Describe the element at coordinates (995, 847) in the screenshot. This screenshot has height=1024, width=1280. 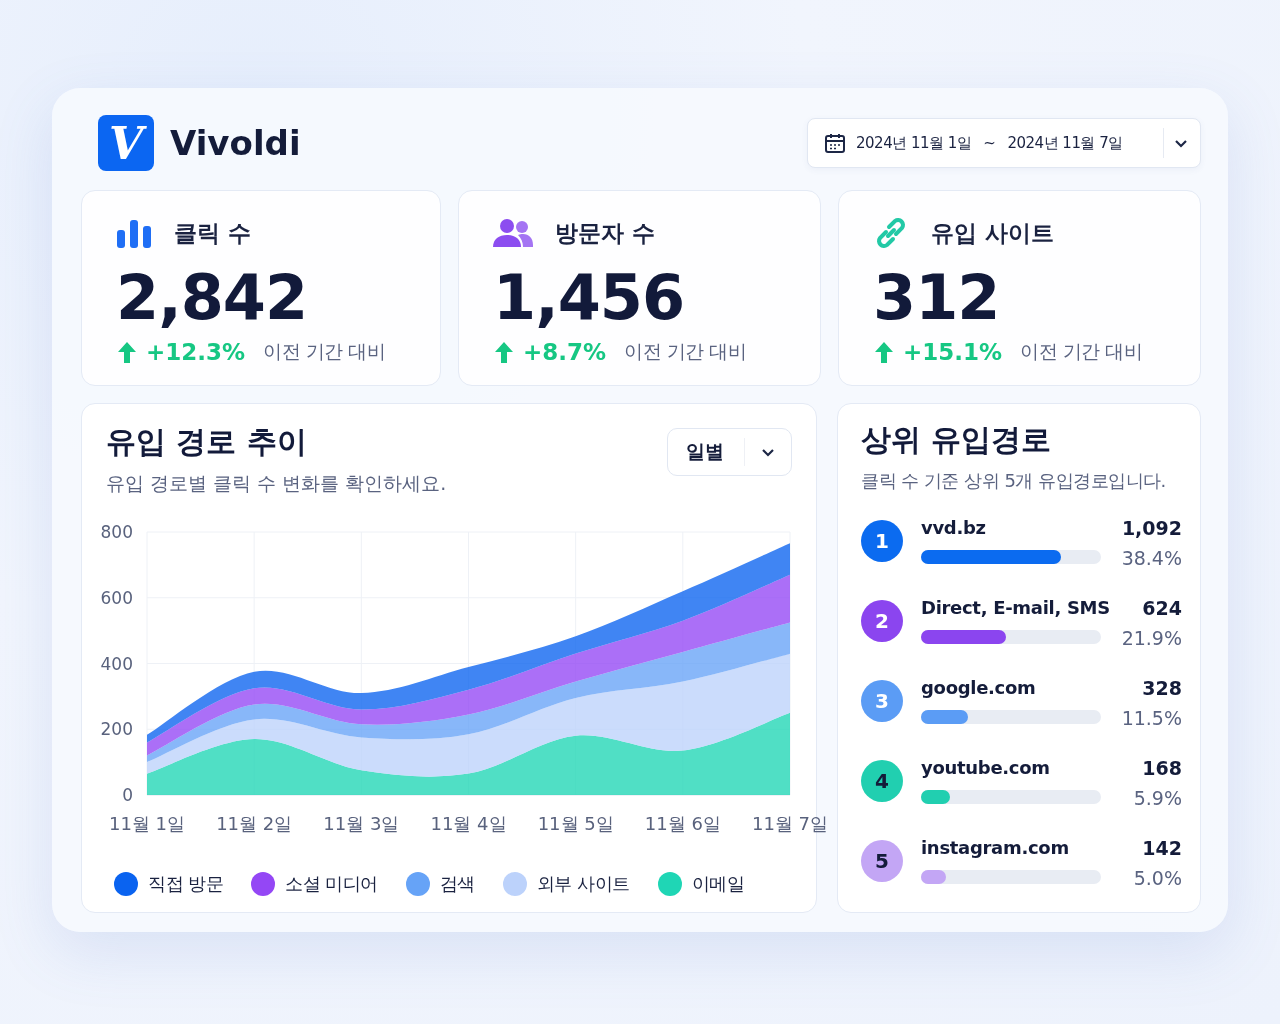
I see `source-name: instagram.com` at that location.